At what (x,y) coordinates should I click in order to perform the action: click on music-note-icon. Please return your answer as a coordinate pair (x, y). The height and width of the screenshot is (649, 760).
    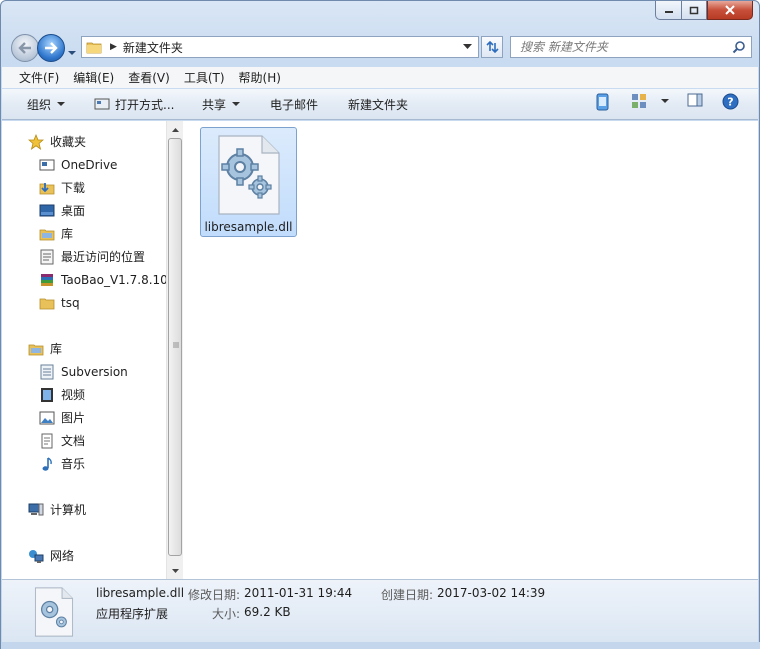
    Looking at the image, I should click on (47, 464).